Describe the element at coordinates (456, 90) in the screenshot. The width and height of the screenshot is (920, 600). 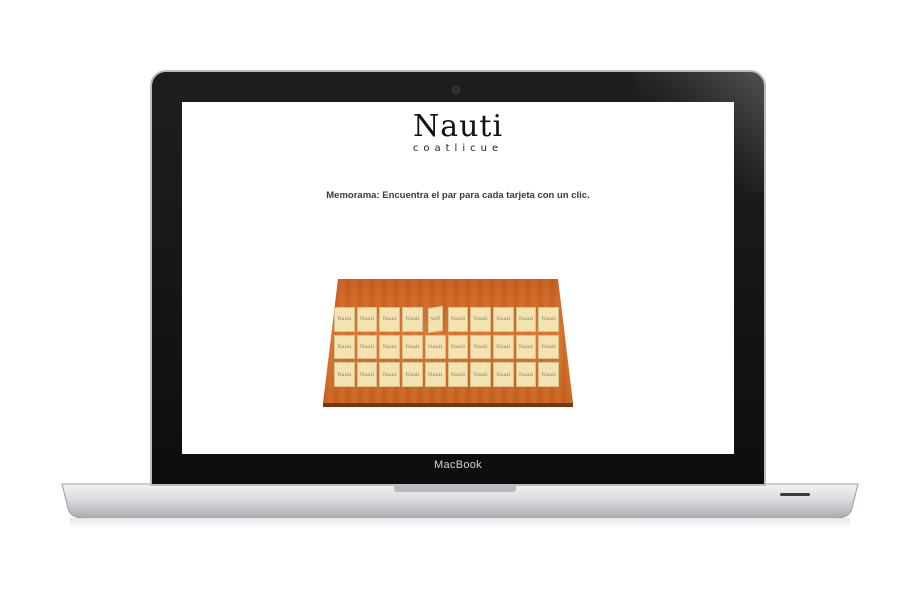
I see `camera-icon` at that location.